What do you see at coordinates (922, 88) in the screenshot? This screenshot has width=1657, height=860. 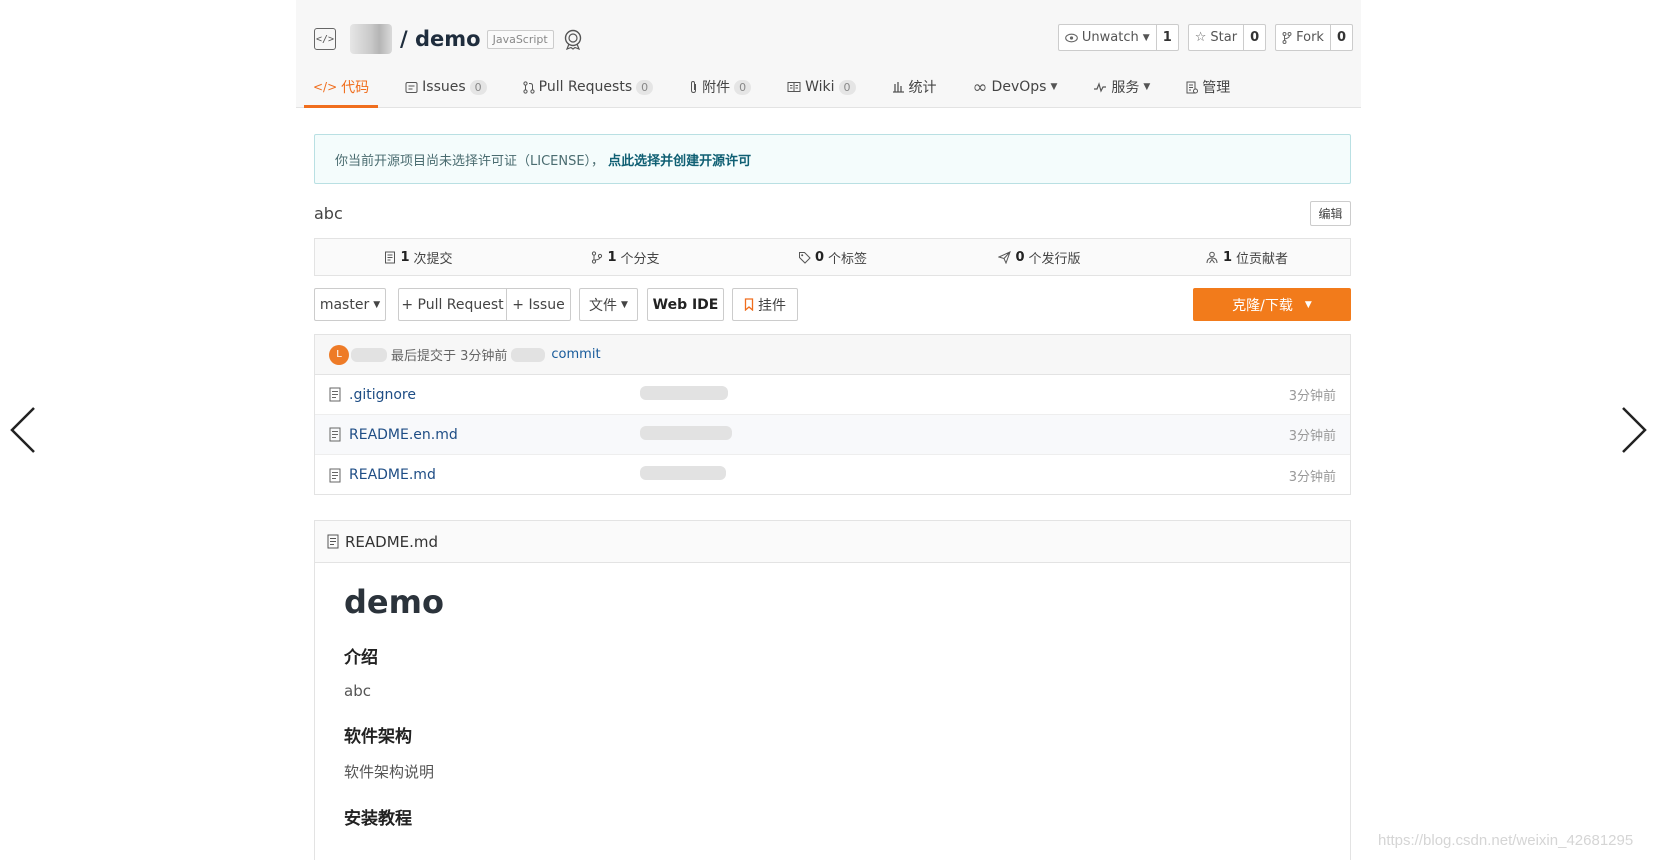 I see `tab-label: 统计` at bounding box center [922, 88].